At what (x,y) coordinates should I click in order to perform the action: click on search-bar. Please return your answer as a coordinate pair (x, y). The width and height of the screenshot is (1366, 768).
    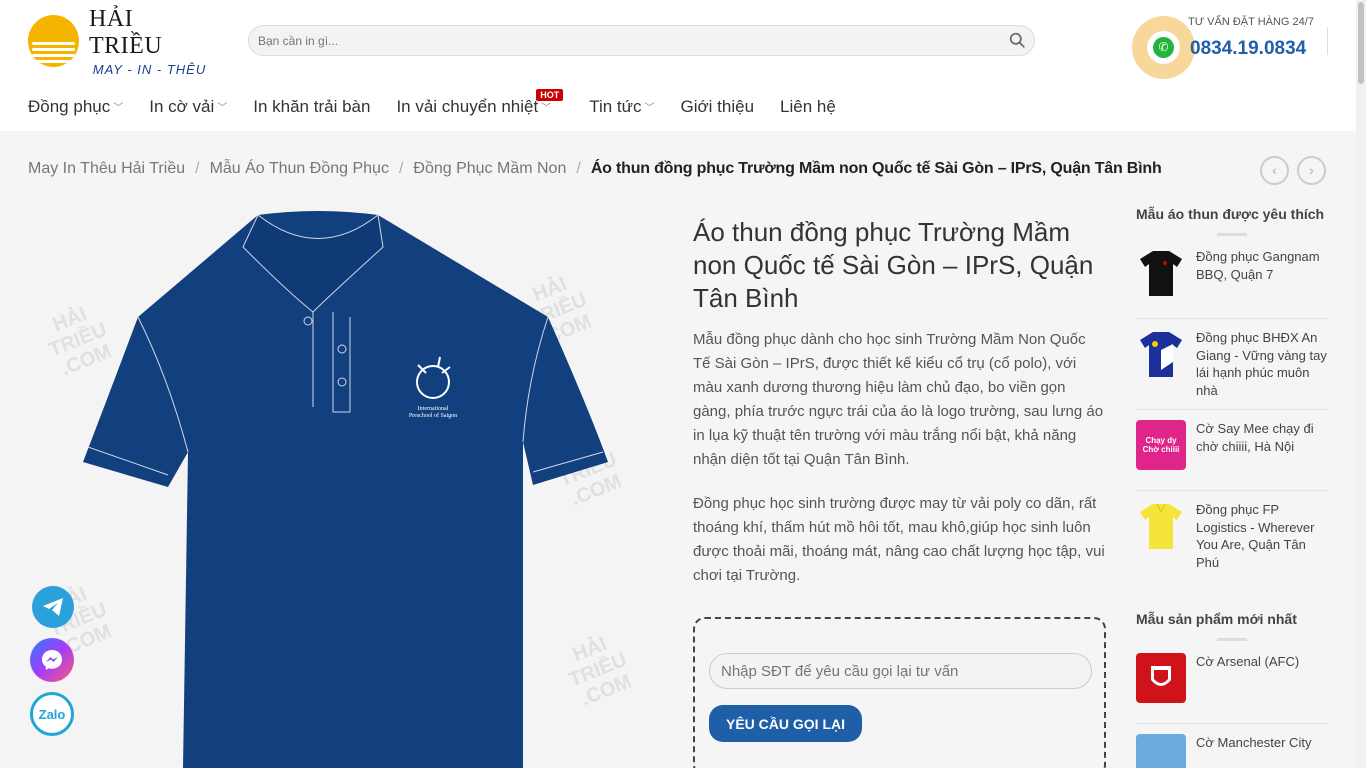
    Looking at the image, I should click on (641, 40).